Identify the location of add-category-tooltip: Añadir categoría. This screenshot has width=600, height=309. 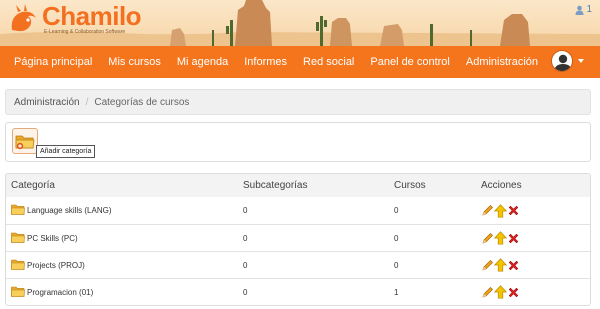
(66, 151).